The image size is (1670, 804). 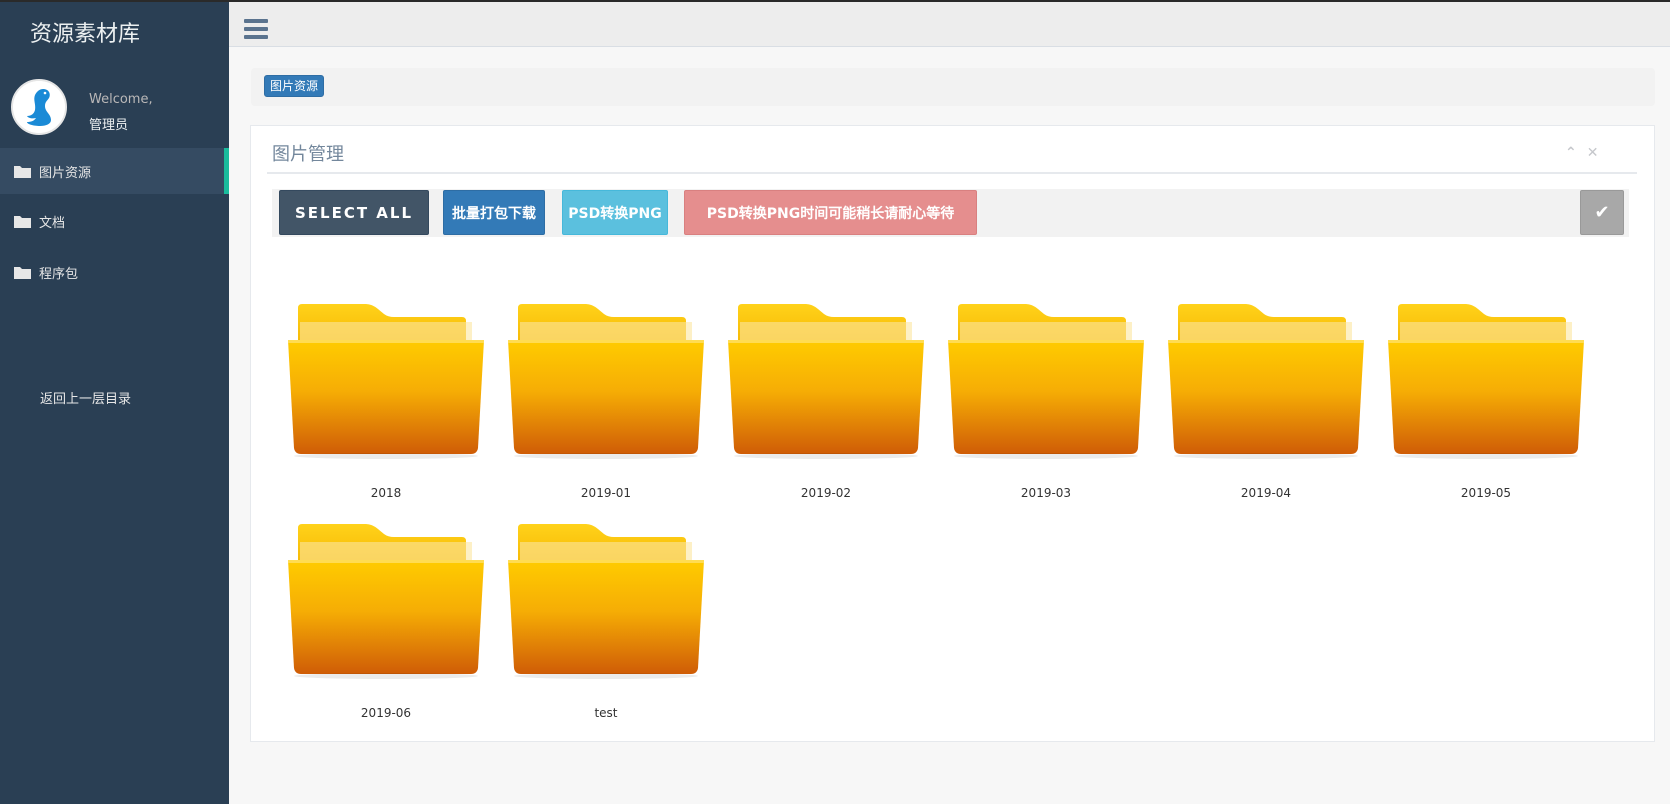 I want to click on folder-name: 2019-03, so click(x=1046, y=493).